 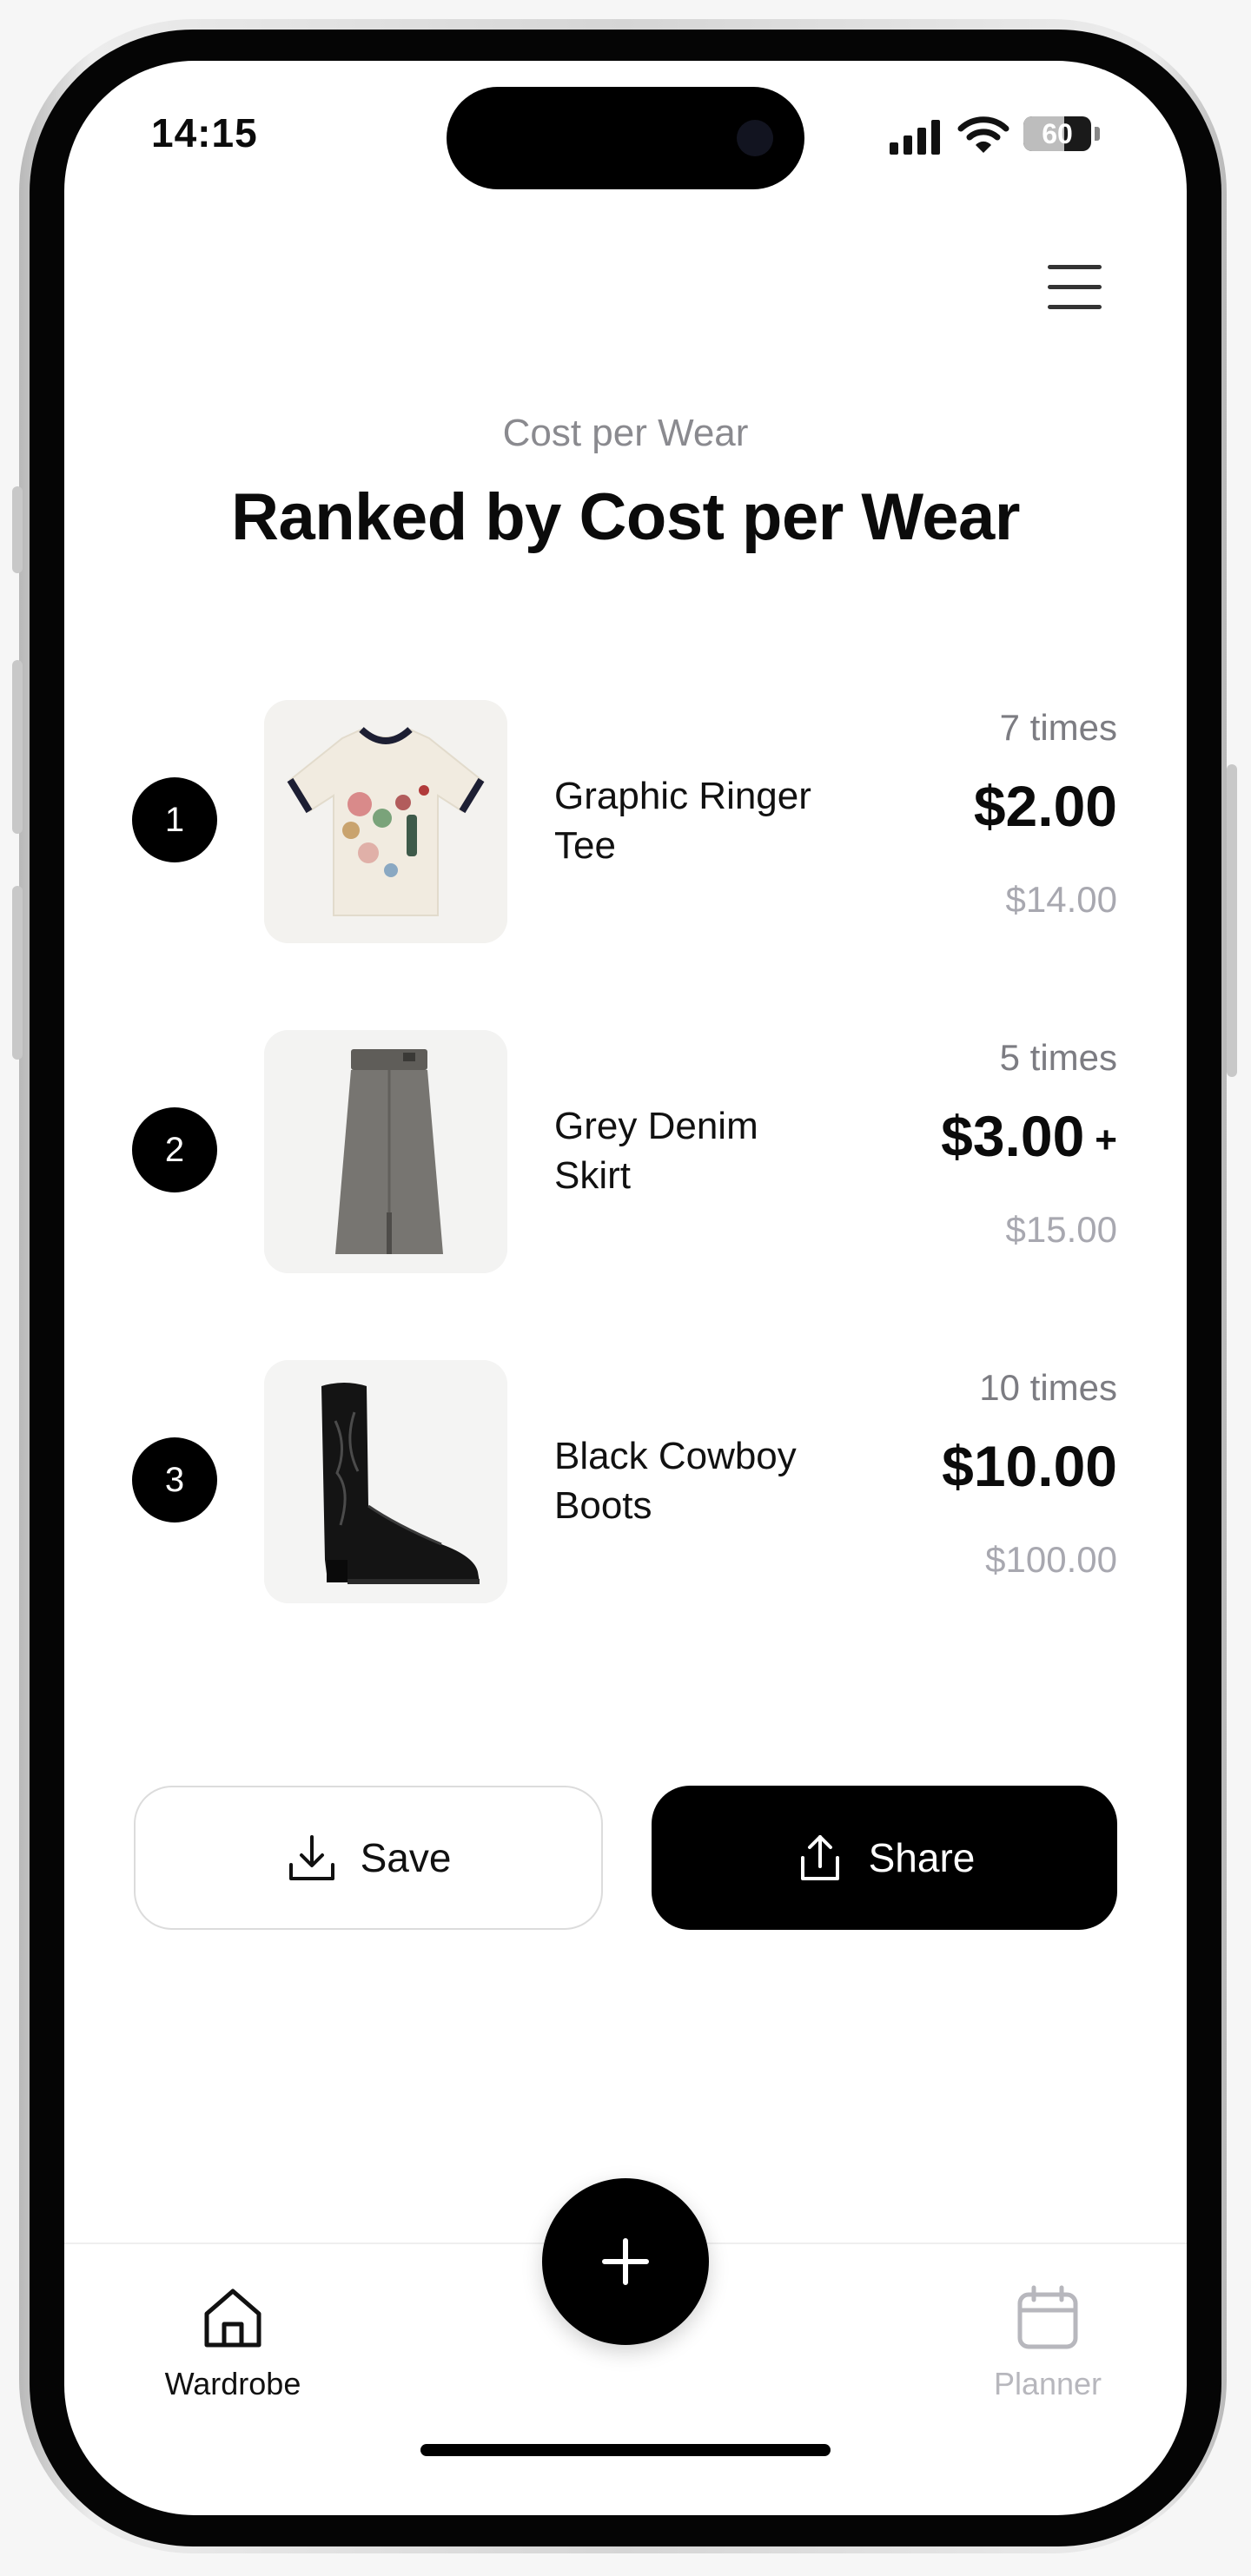 I want to click on nav-tab-label: Planner, so click(x=1047, y=2383).